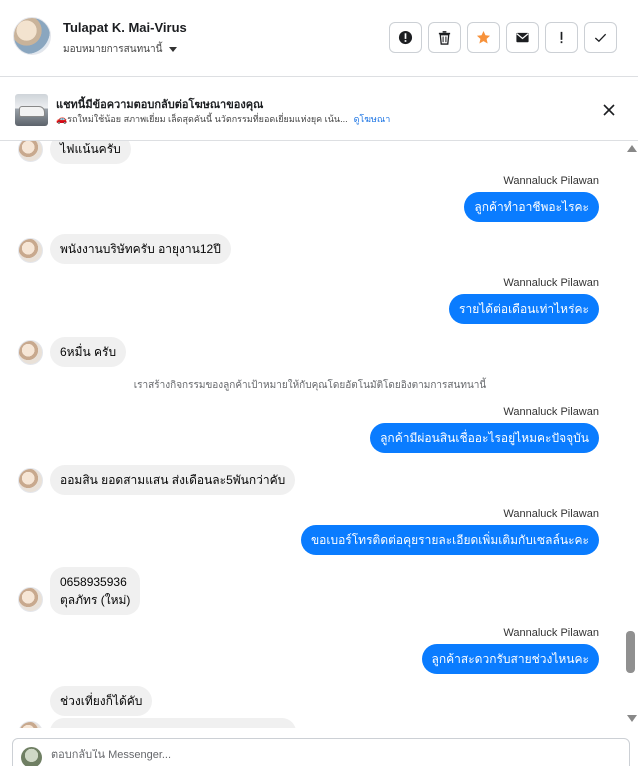 The height and width of the screenshot is (766, 638). I want to click on customer-name-text: ตุลภัทร (ใหม่), so click(95, 600).